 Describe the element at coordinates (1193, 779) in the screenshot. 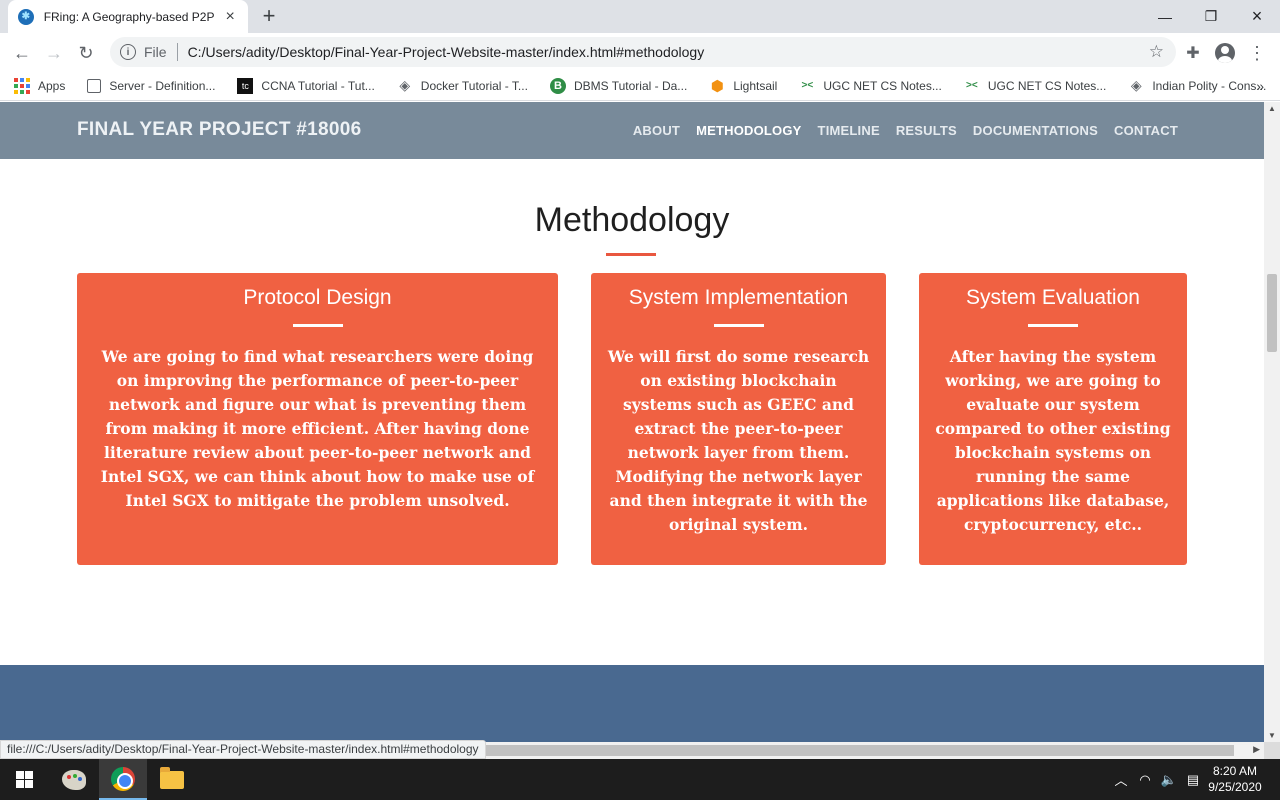

I see `notification-icon: ▤` at that location.